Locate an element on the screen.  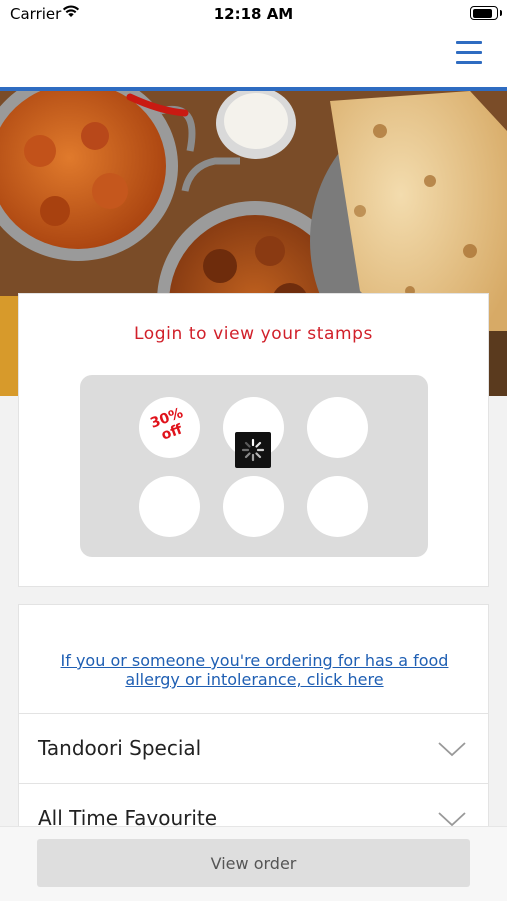
hamburger-menu-icon is located at coordinates (469, 53).